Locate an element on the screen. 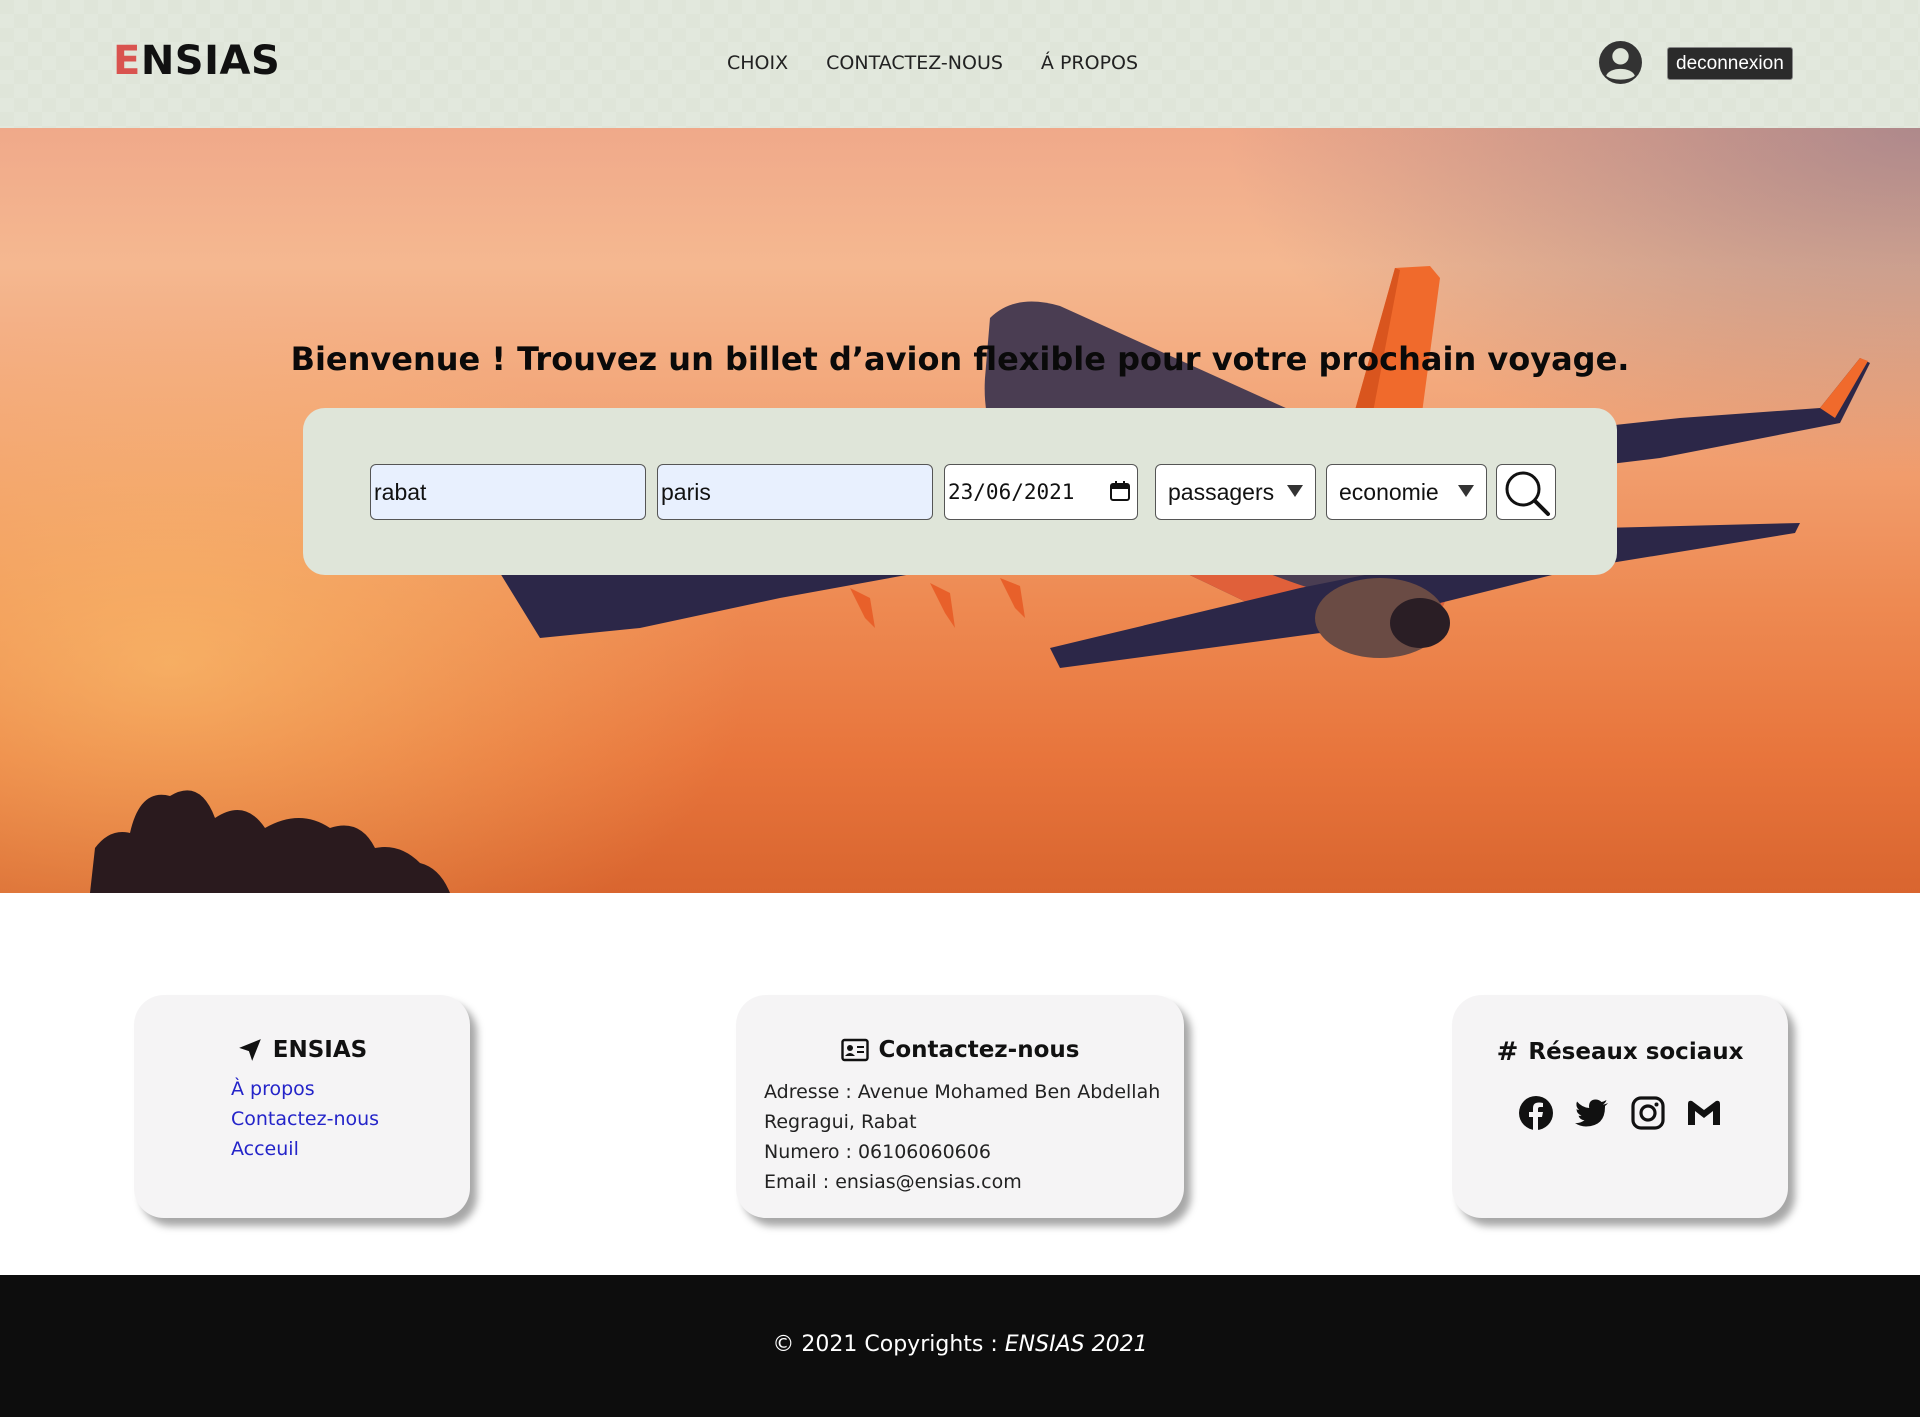 This screenshot has height=1417, width=1920. quick-links: À propos Contactez-nous Acceuil is located at coordinates (305, 1119).